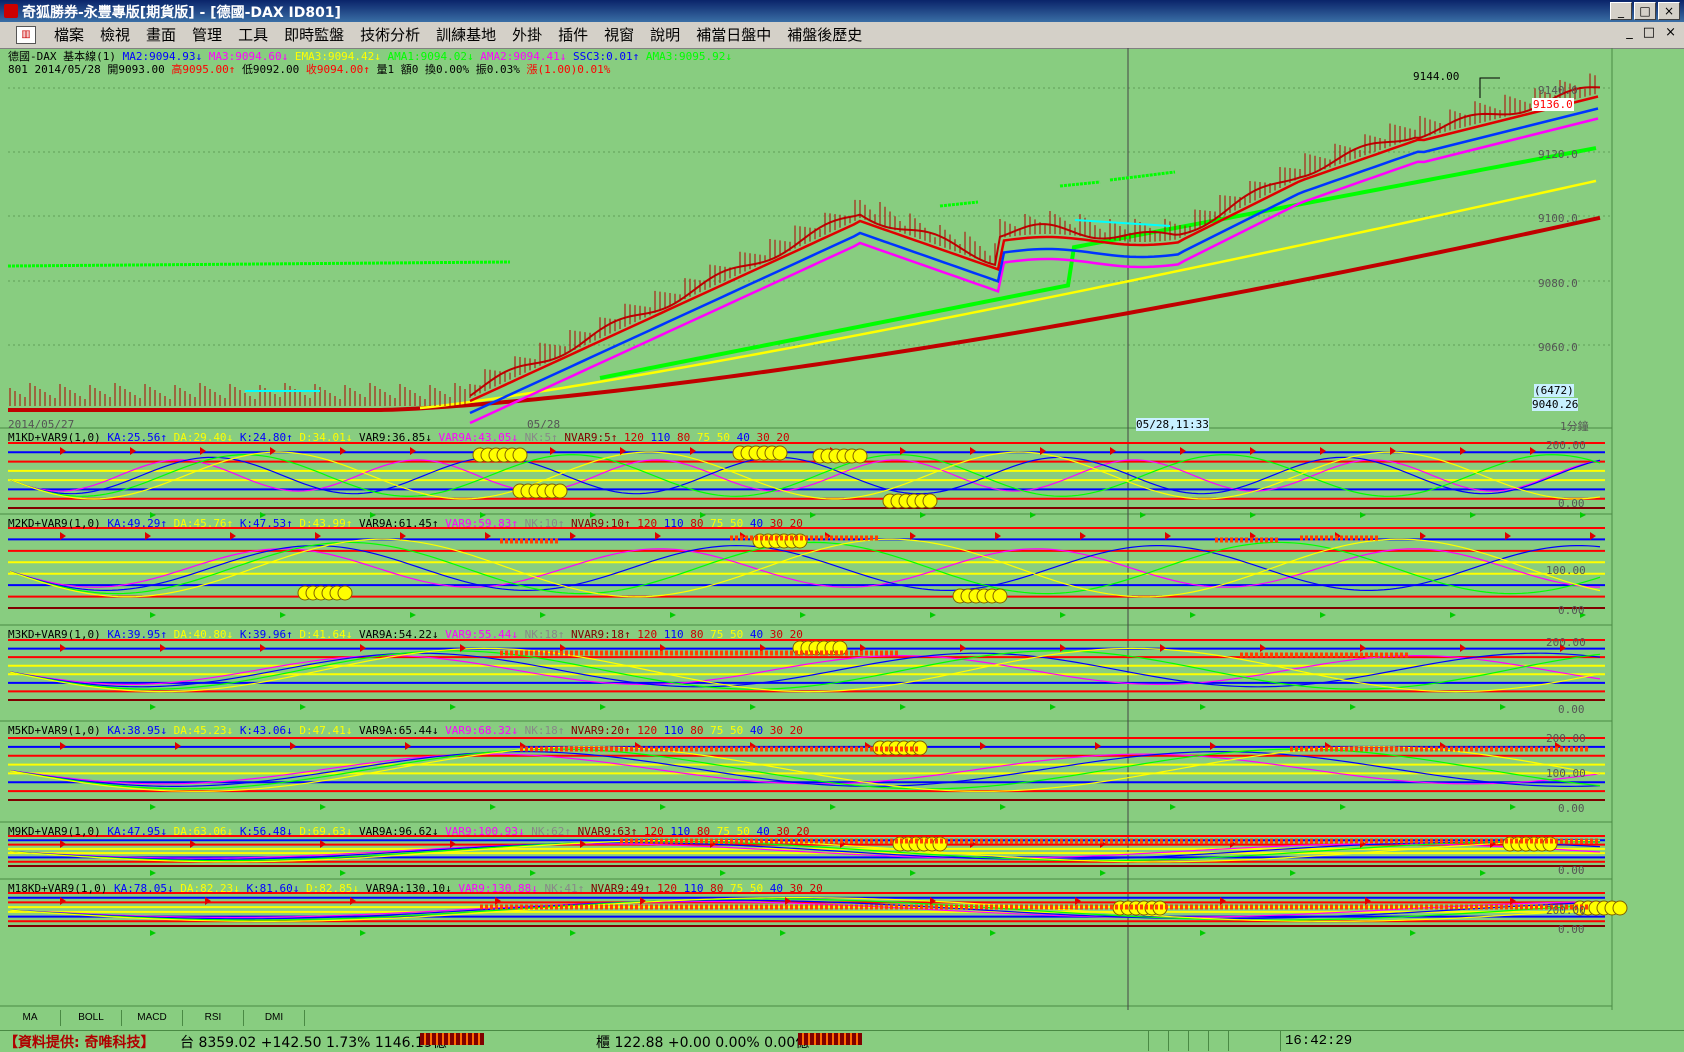 The image size is (1684, 1052). Describe the element at coordinates (601, 634) in the screenshot. I see `kd-nvar9: NVAR9:18↑` at that location.